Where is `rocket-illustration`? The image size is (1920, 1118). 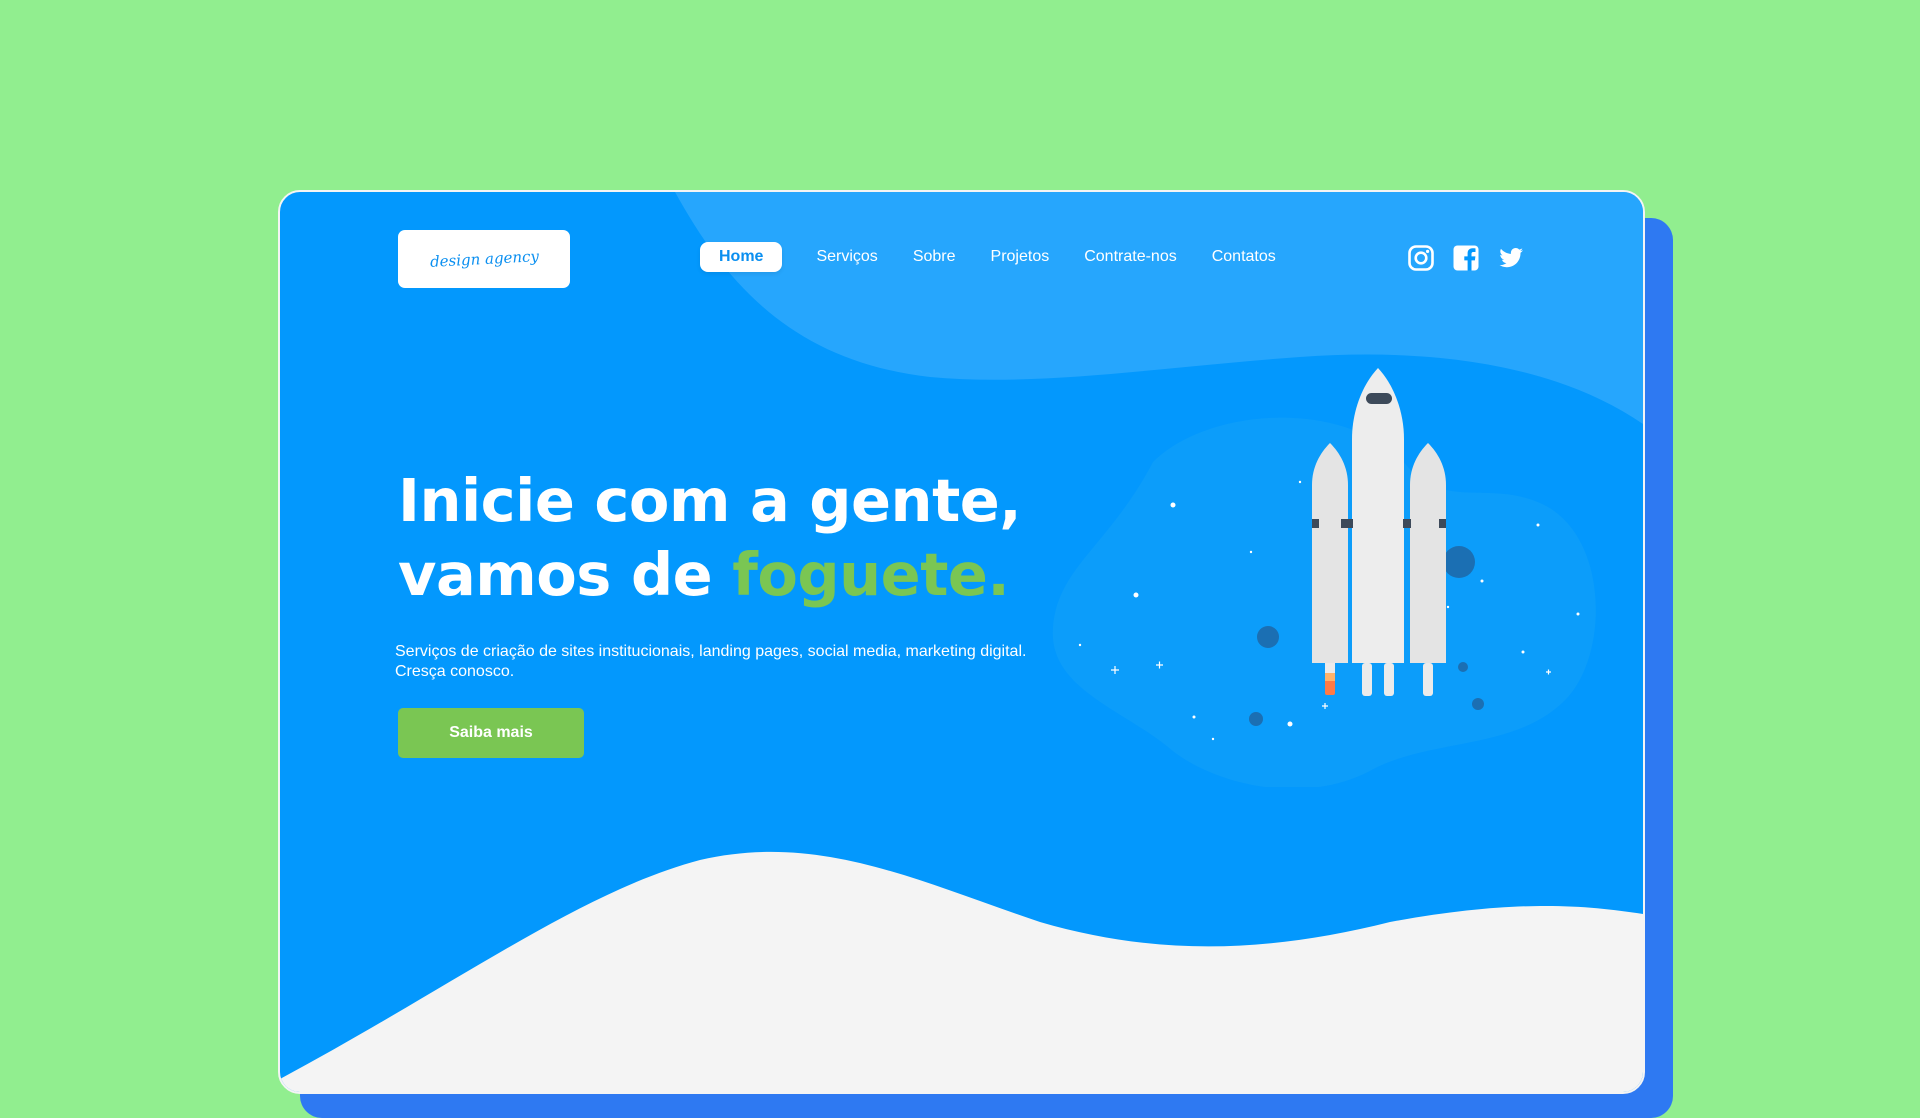
rocket-illustration is located at coordinates (1324, 577).